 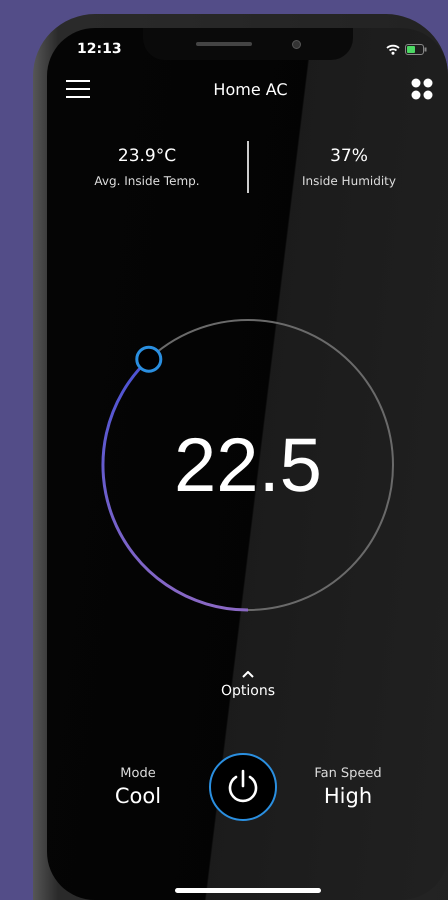 What do you see at coordinates (248, 465) in the screenshot?
I see `setpoint-temperature: 22.5` at bounding box center [248, 465].